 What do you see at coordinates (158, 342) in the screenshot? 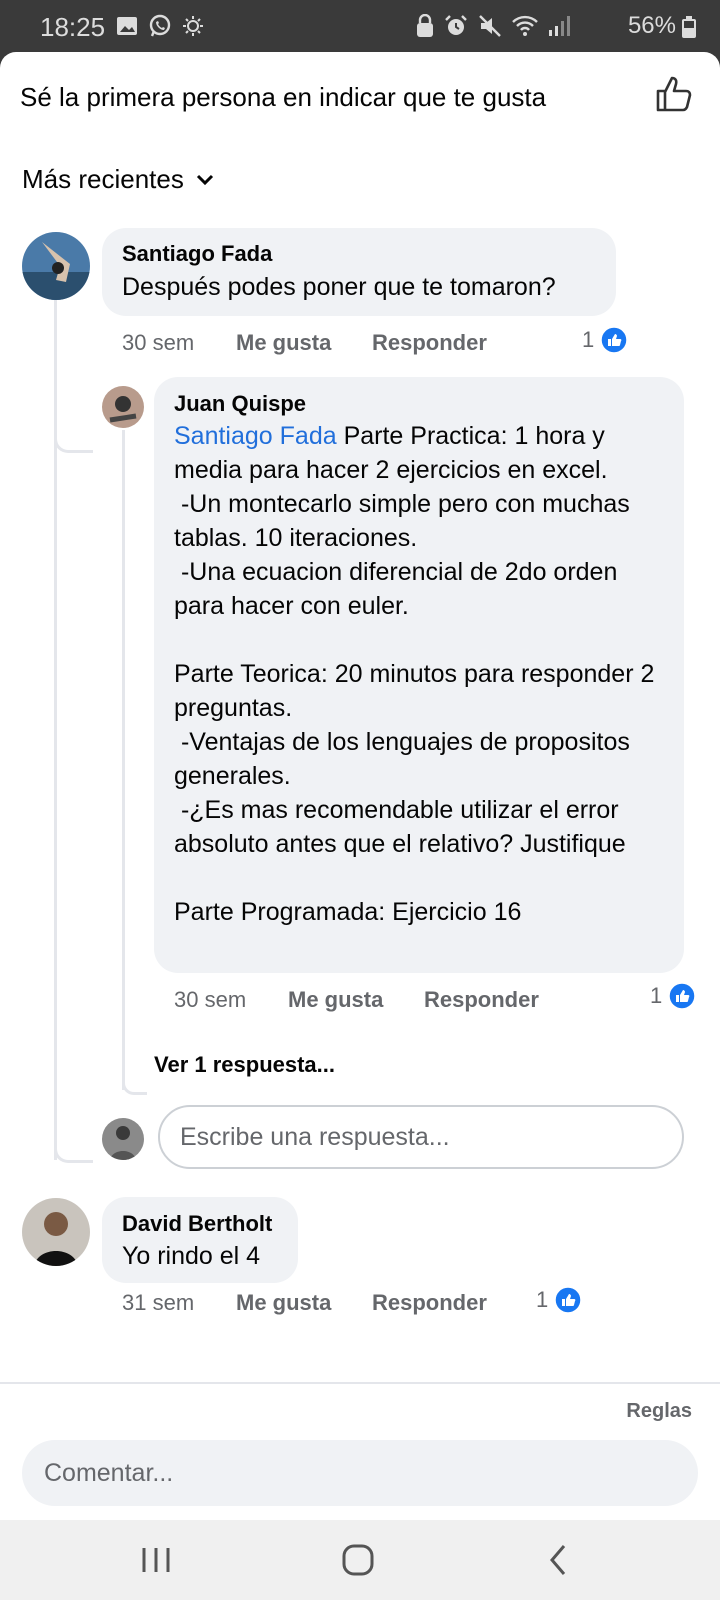
I see `comment-time: 30 sem` at bounding box center [158, 342].